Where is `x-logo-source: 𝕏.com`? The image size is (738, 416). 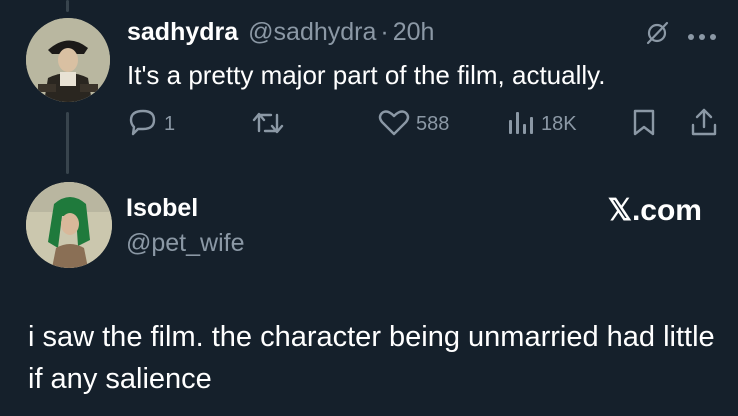
x-logo-source: 𝕏.com is located at coordinates (654, 210).